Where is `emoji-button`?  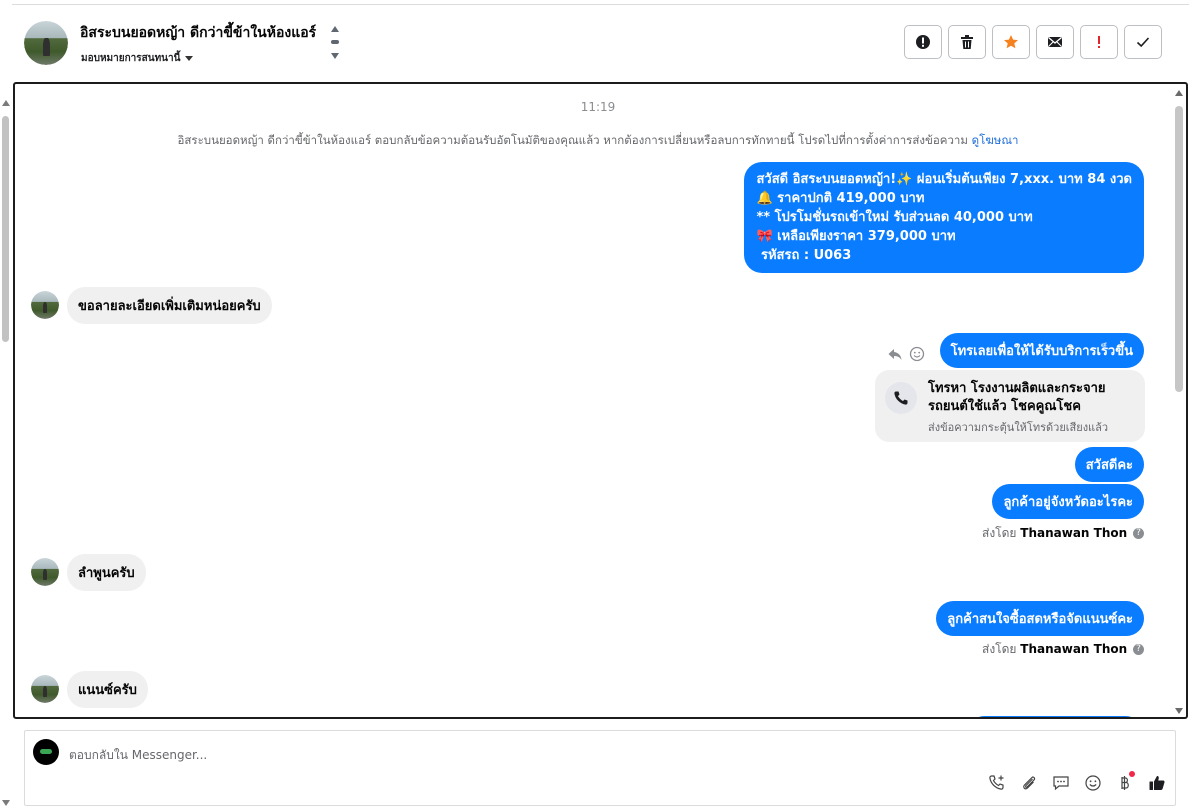 emoji-button is located at coordinates (1093, 783).